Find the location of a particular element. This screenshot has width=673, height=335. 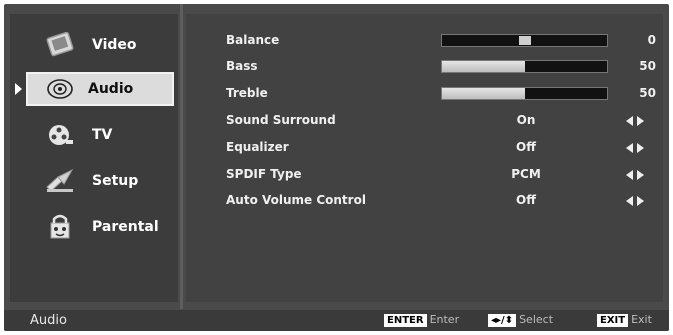

balance-value: 0 is located at coordinates (651, 40).